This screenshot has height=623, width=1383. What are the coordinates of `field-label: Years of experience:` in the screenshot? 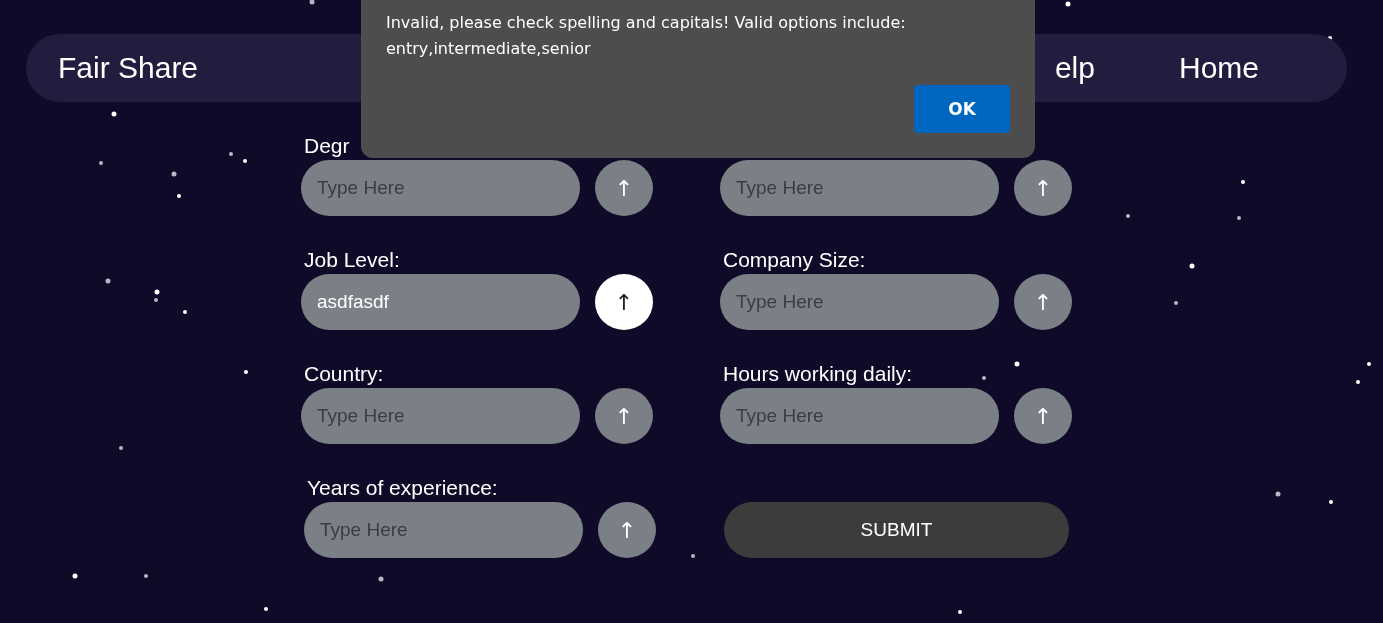 It's located at (402, 487).